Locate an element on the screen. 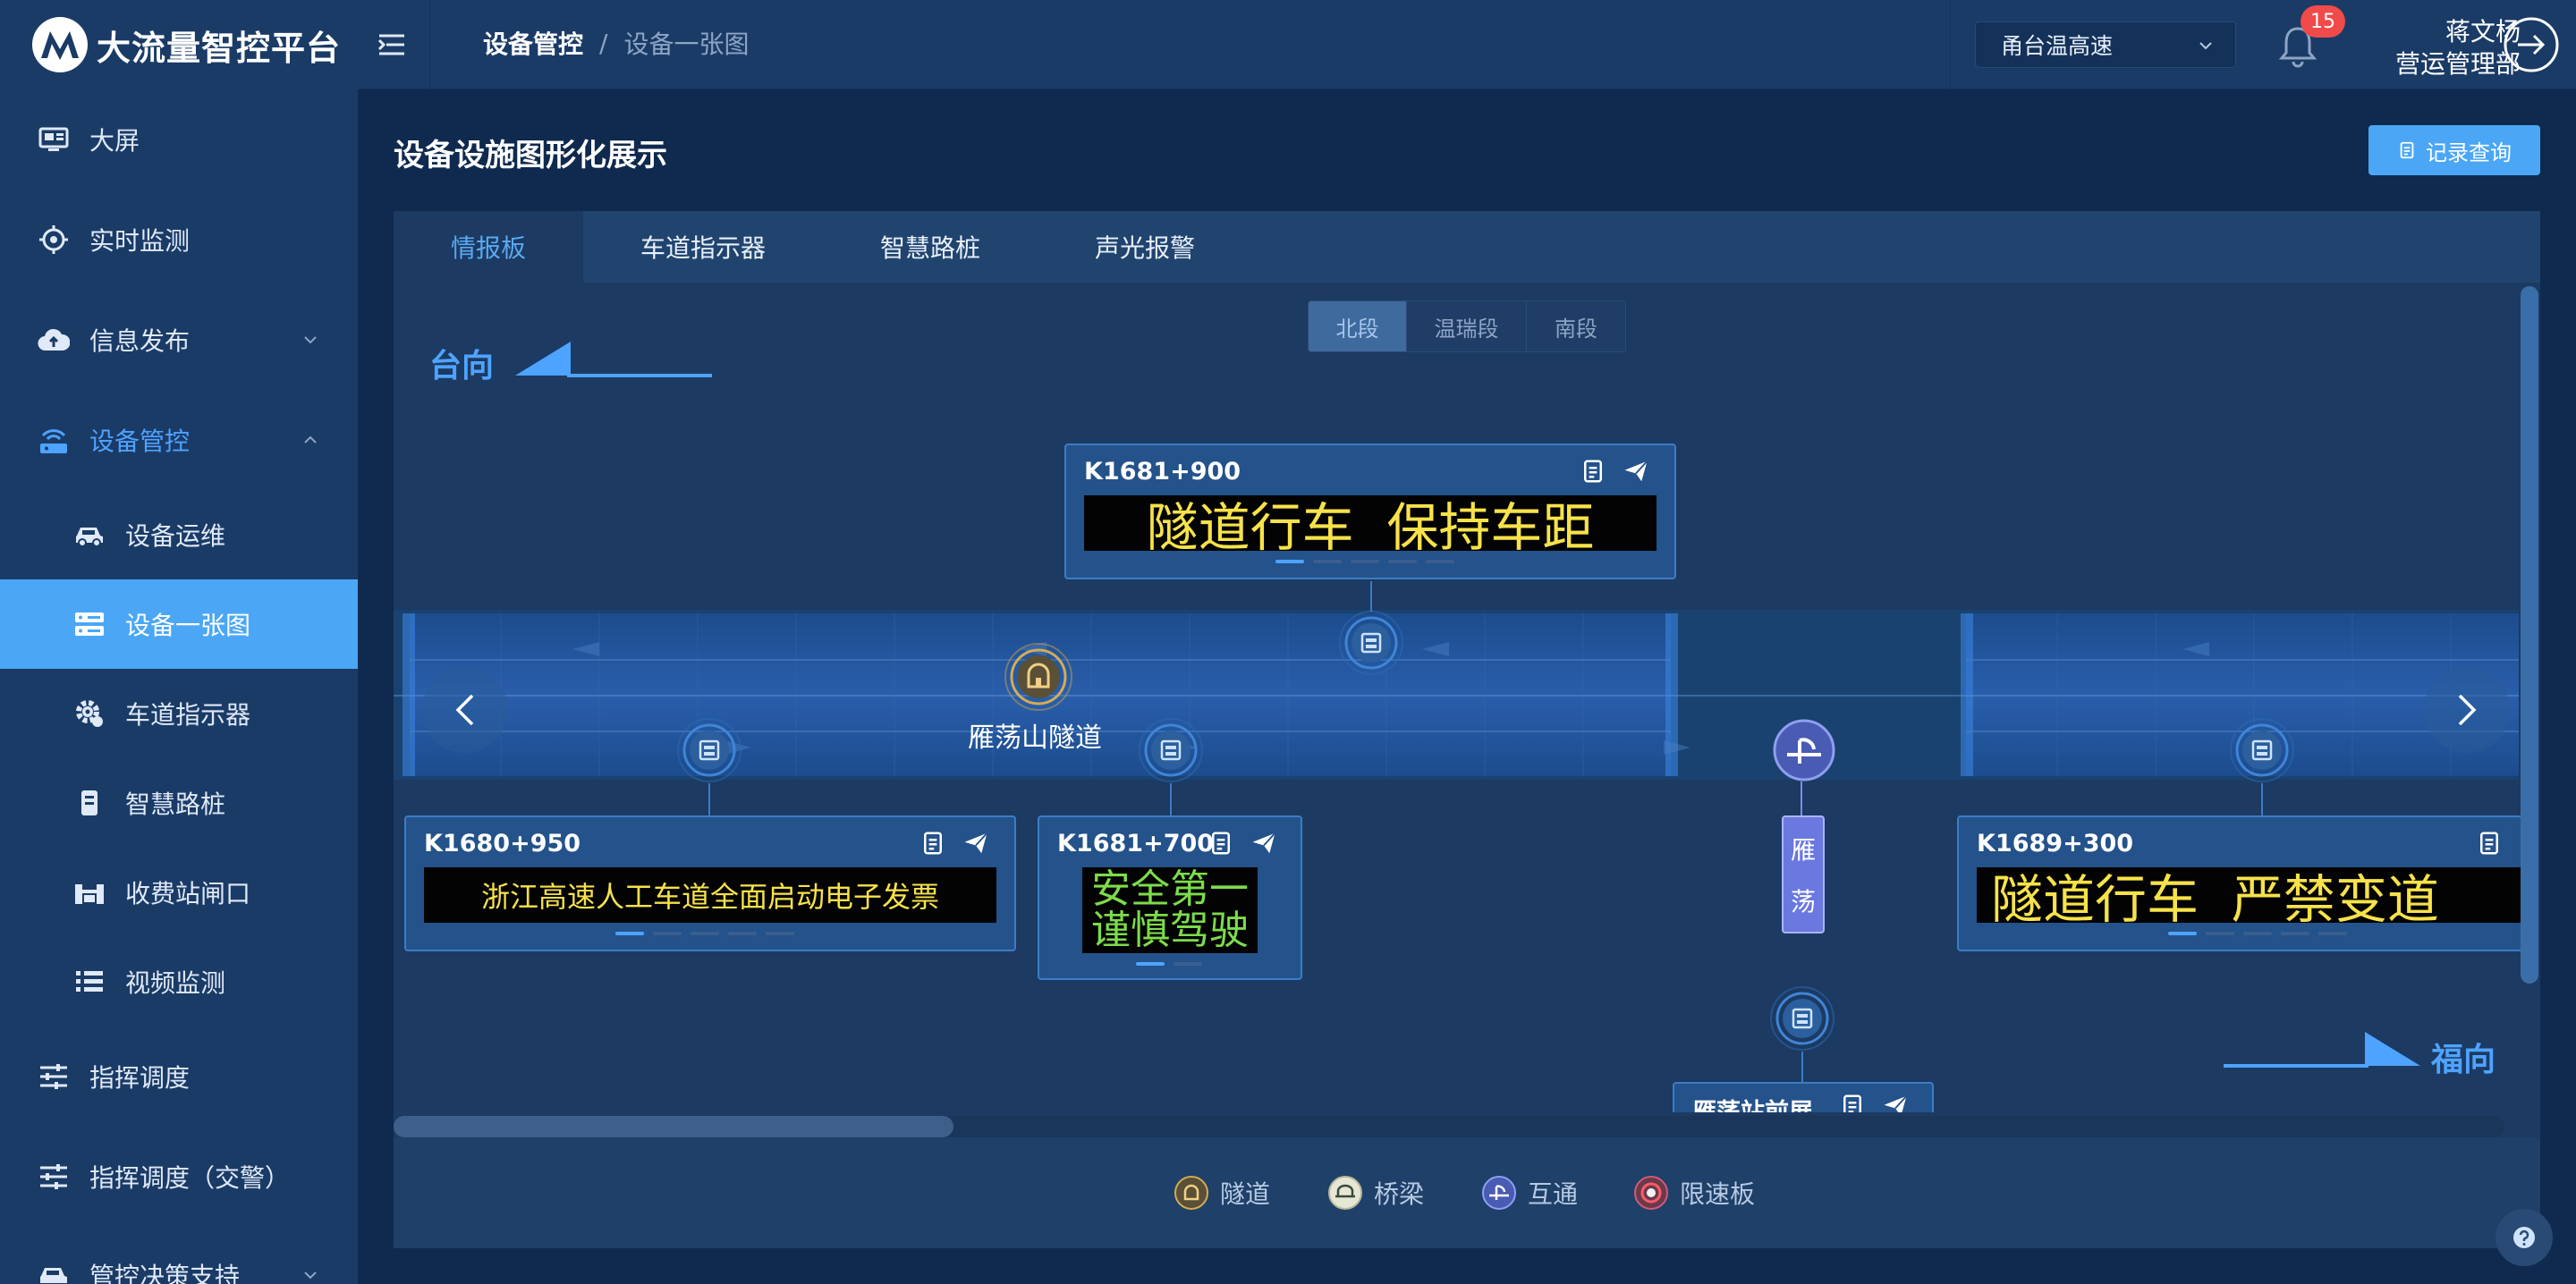 This screenshot has height=1284, width=2576. info-board-card: K1681+900 隧道行车 保持车距 is located at coordinates (1370, 511).